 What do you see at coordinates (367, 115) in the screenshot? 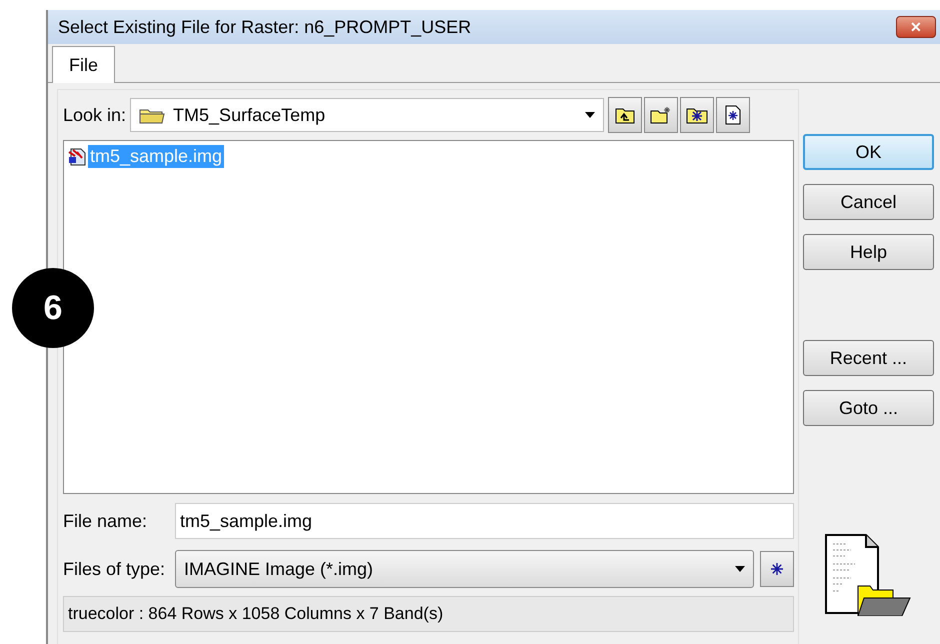
I see `look-in-dropdown: TM5_SurfaceTemp` at bounding box center [367, 115].